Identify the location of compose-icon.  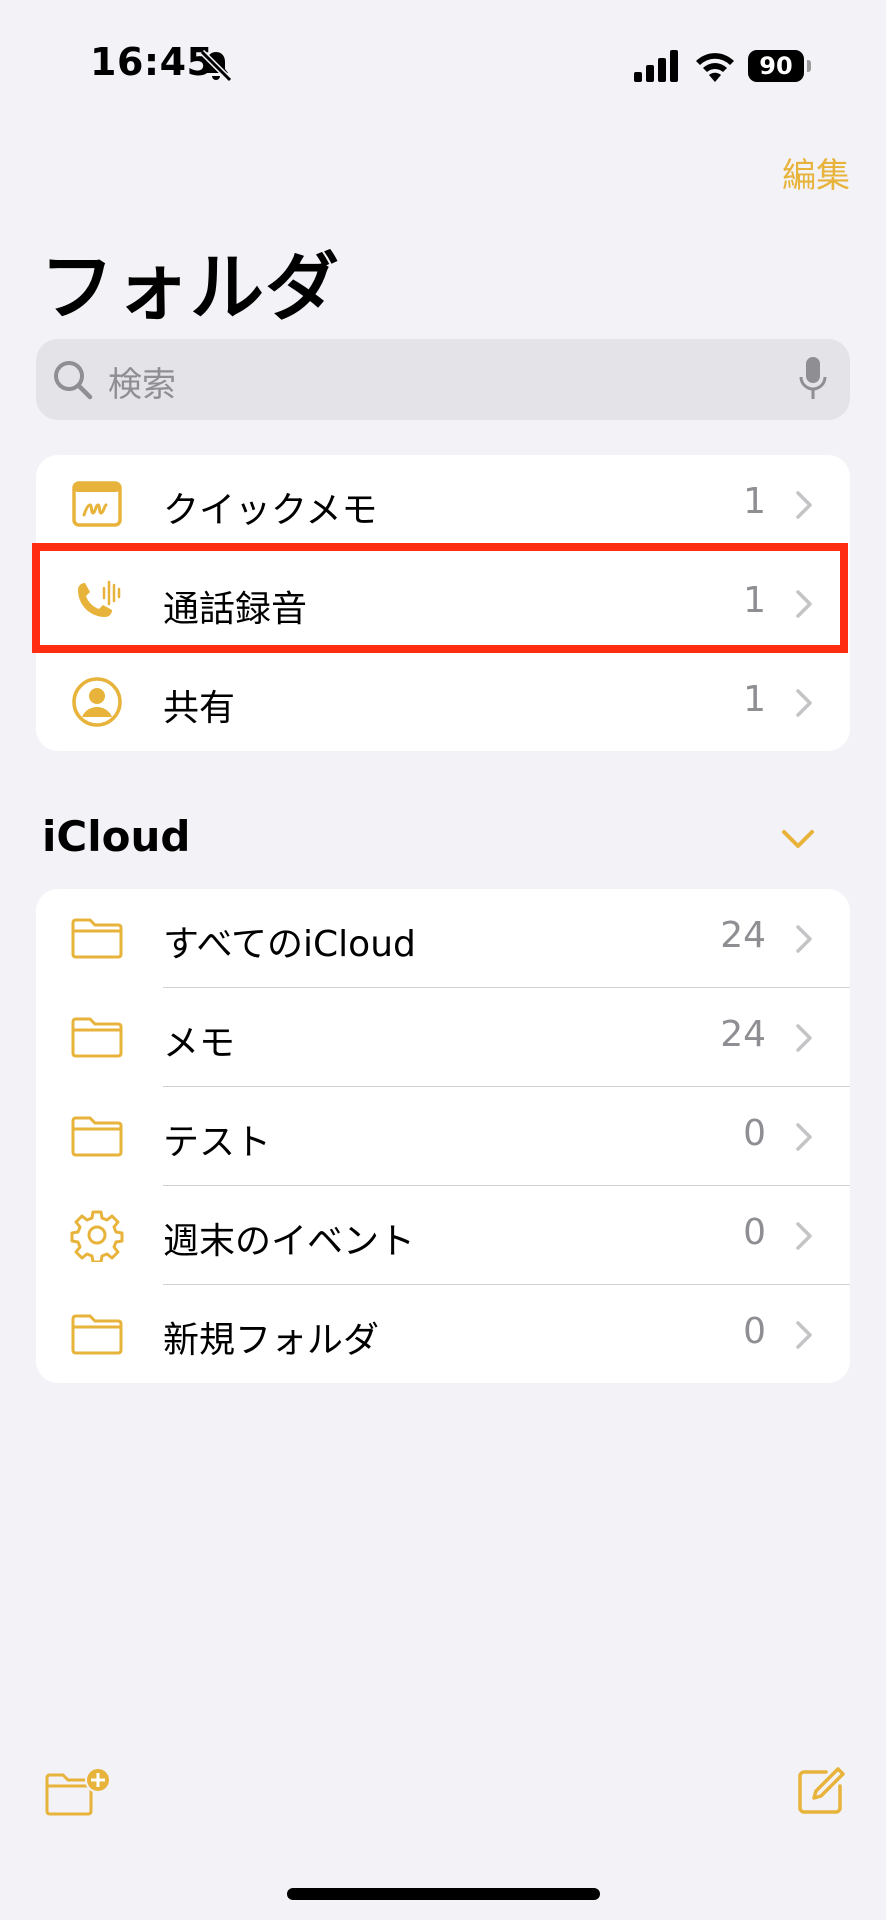
(821, 1791).